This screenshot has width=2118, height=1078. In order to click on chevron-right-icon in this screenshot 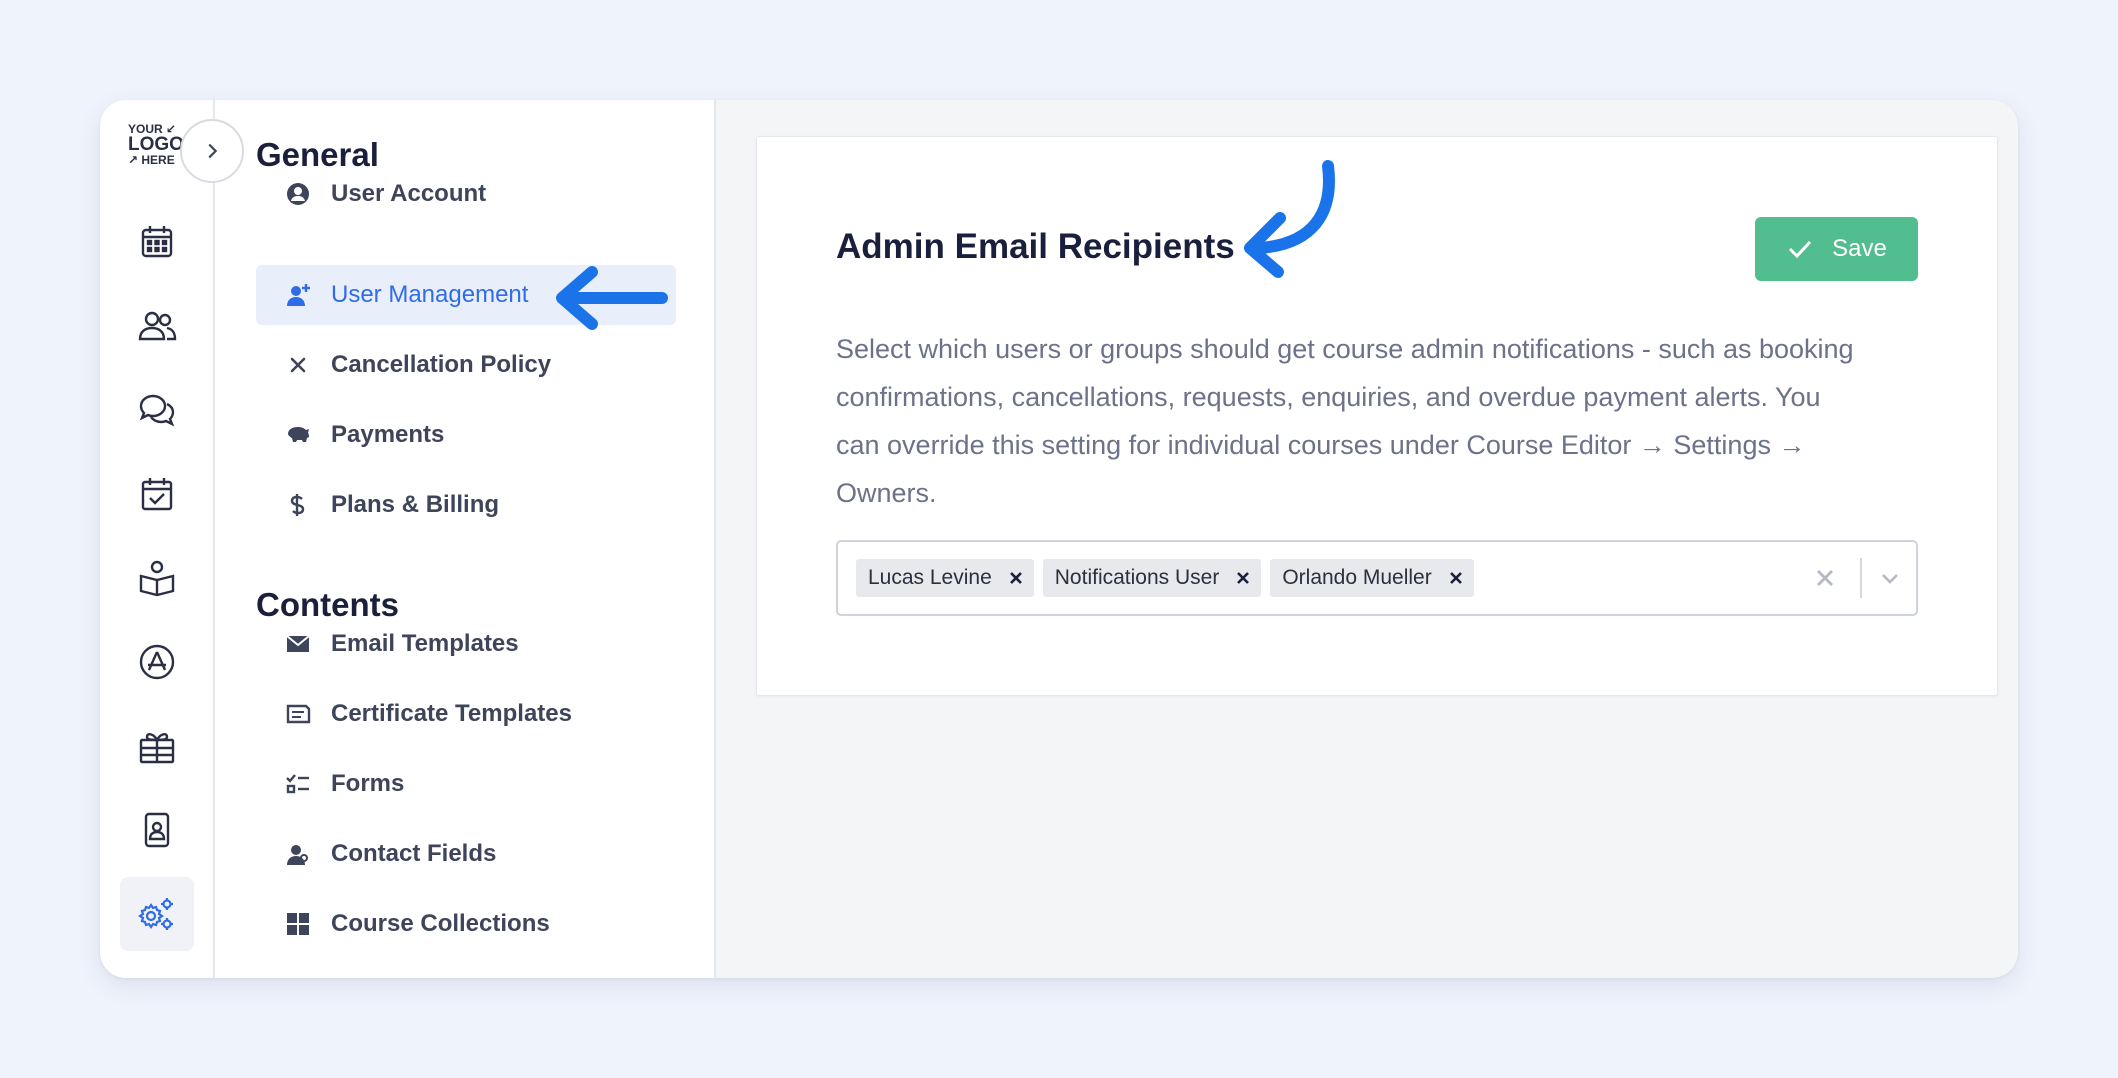, I will do `click(213, 151)`.